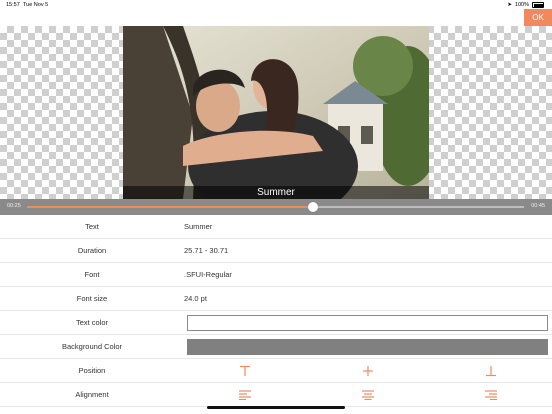 The height and width of the screenshot is (414, 552). Describe the element at coordinates (170, 207) in the screenshot. I see `timeline-progress` at that location.